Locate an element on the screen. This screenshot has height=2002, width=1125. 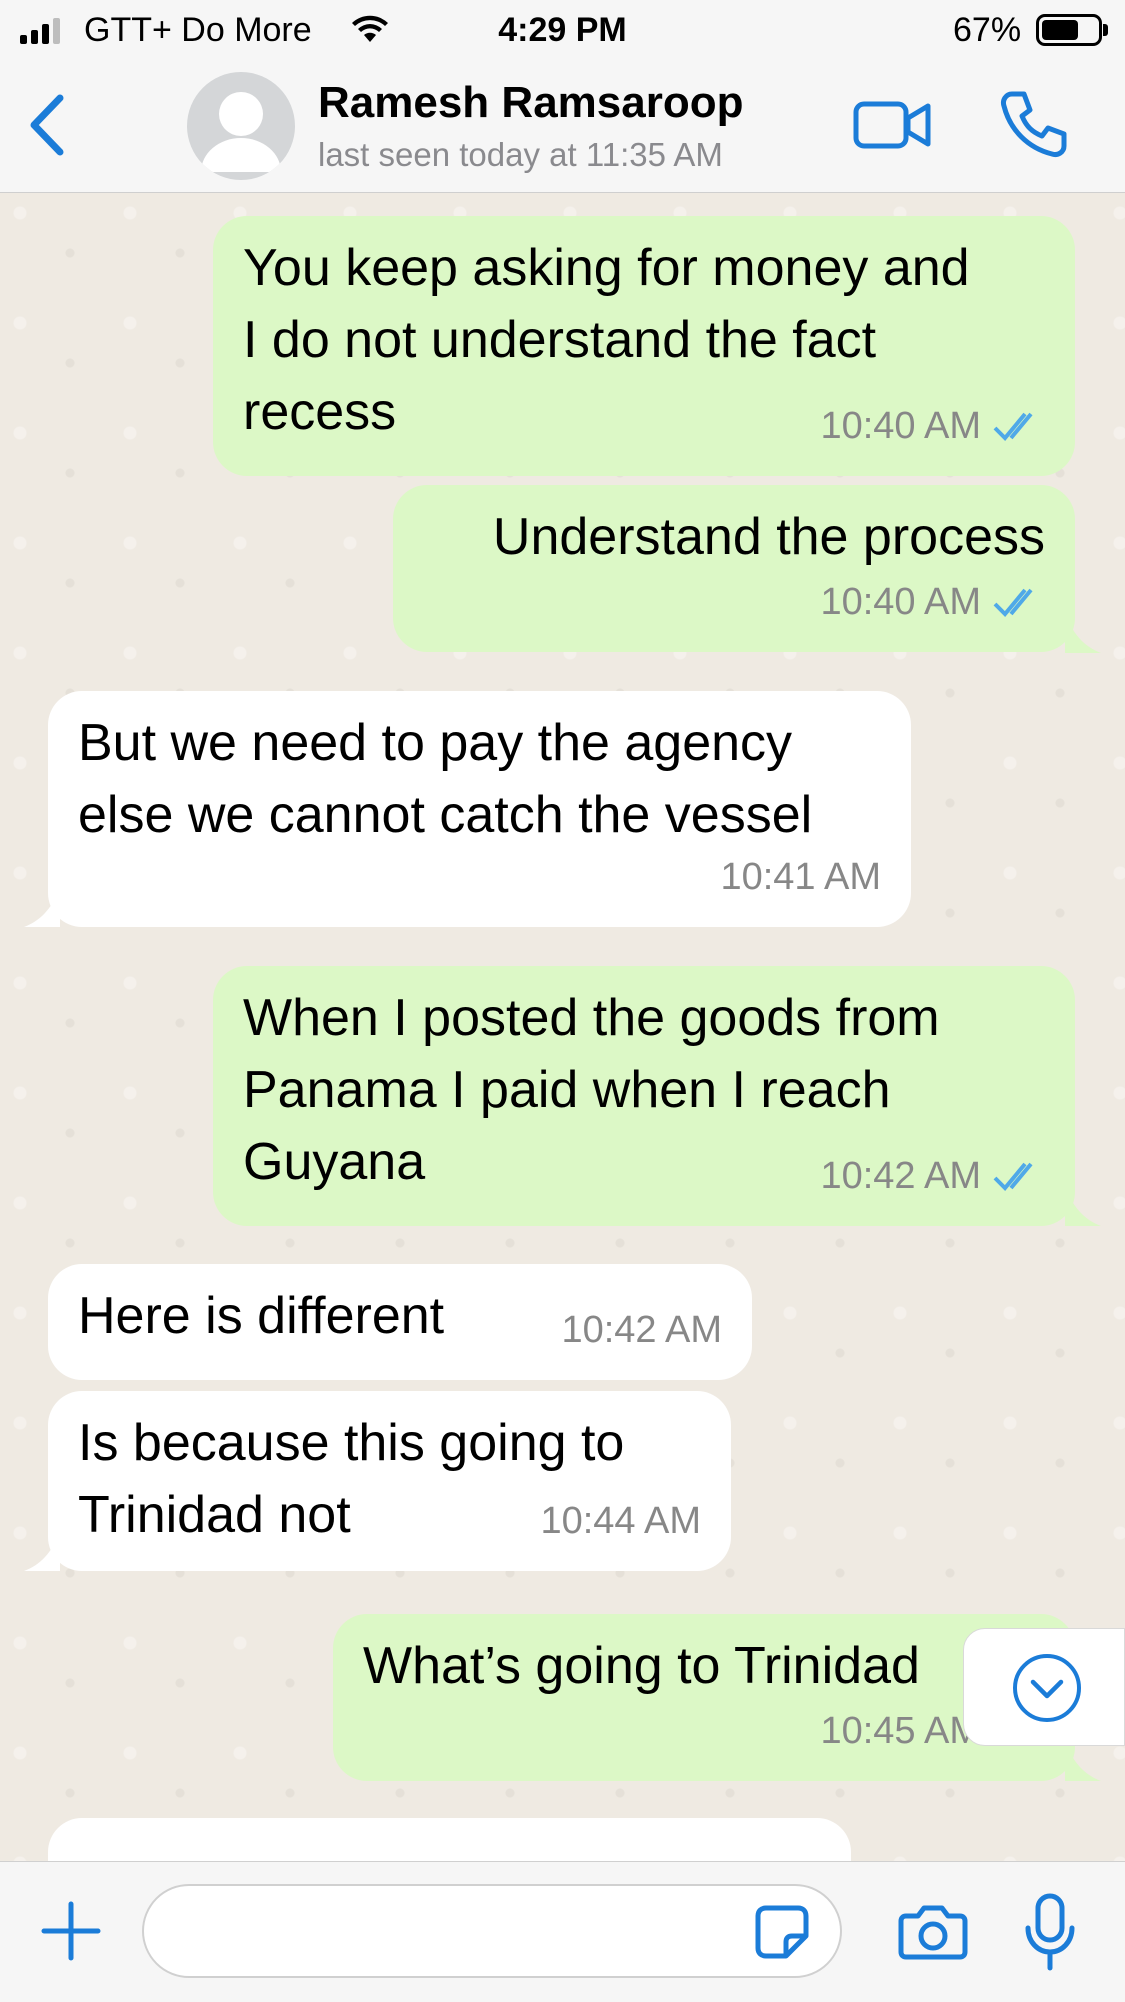
message-input is located at coordinates (492, 1931).